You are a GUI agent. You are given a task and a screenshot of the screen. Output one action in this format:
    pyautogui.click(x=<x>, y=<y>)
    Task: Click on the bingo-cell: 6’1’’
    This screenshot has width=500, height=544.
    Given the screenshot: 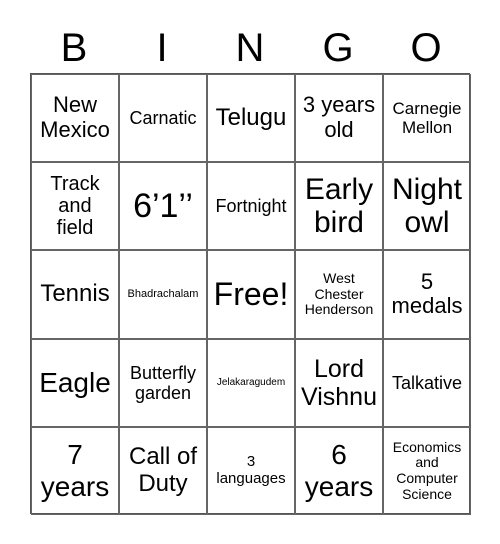 What is the action you would take?
    pyautogui.click(x=163, y=206)
    